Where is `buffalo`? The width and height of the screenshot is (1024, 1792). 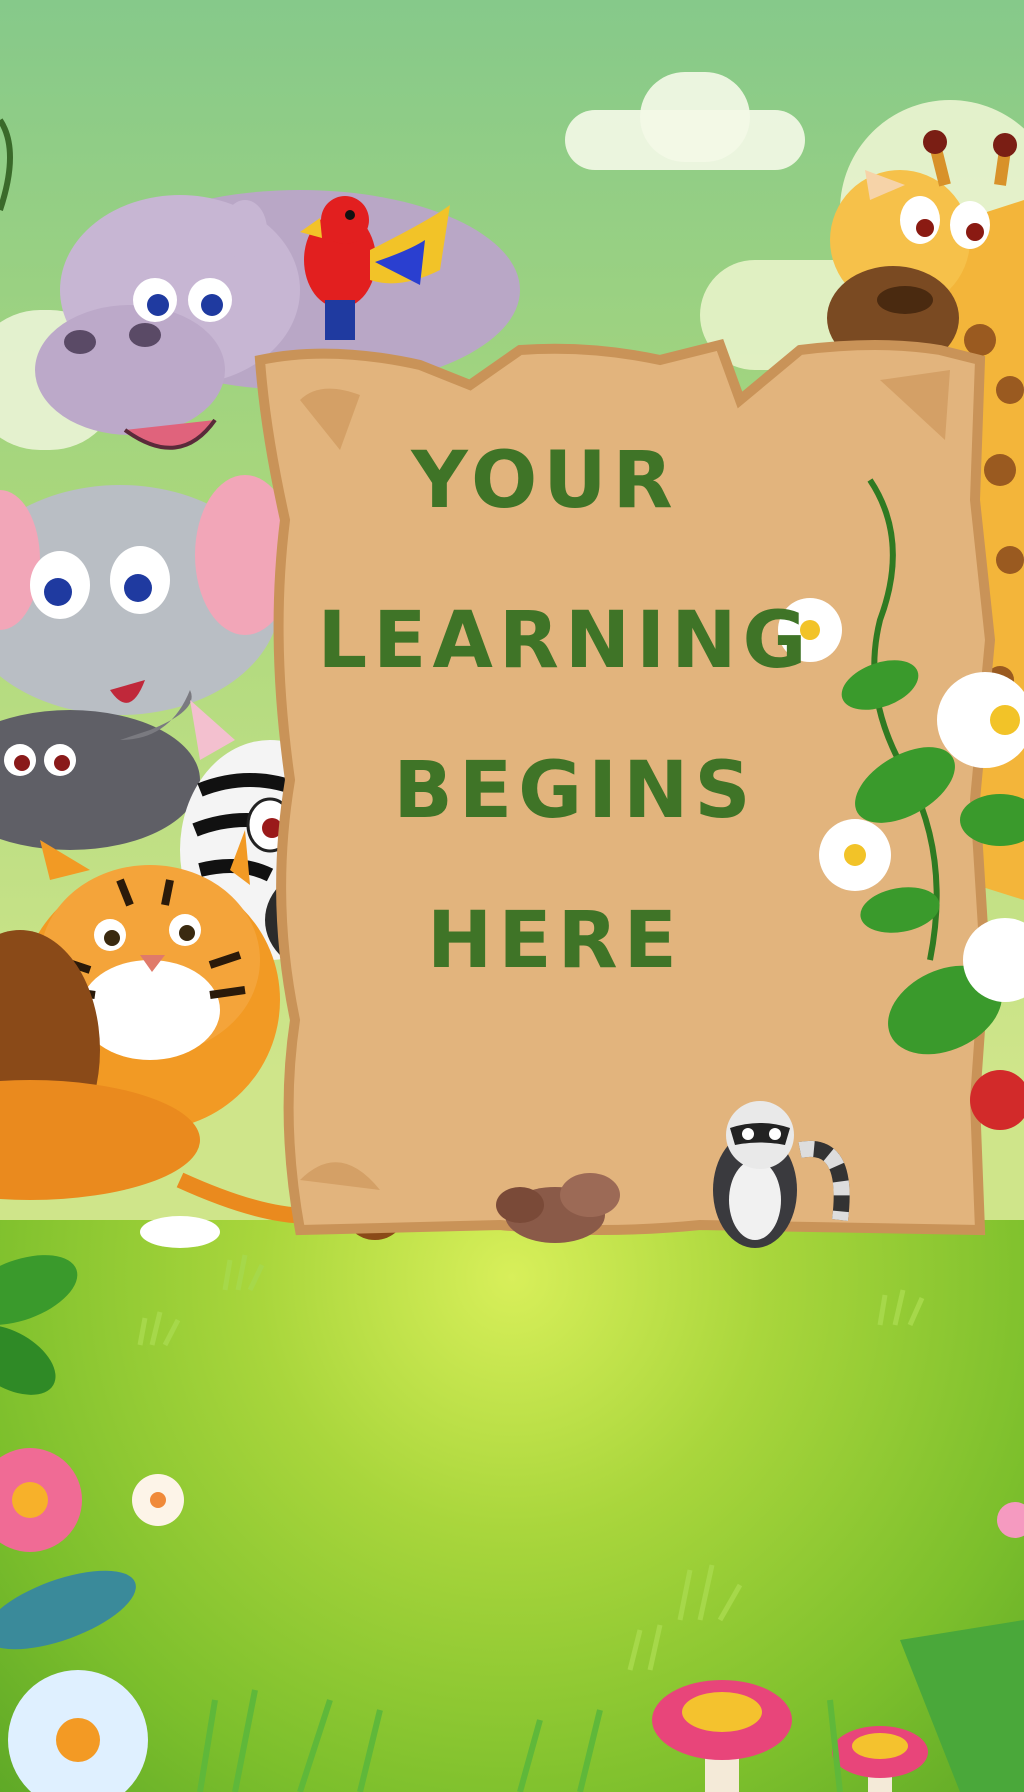
buffalo is located at coordinates (100, 770).